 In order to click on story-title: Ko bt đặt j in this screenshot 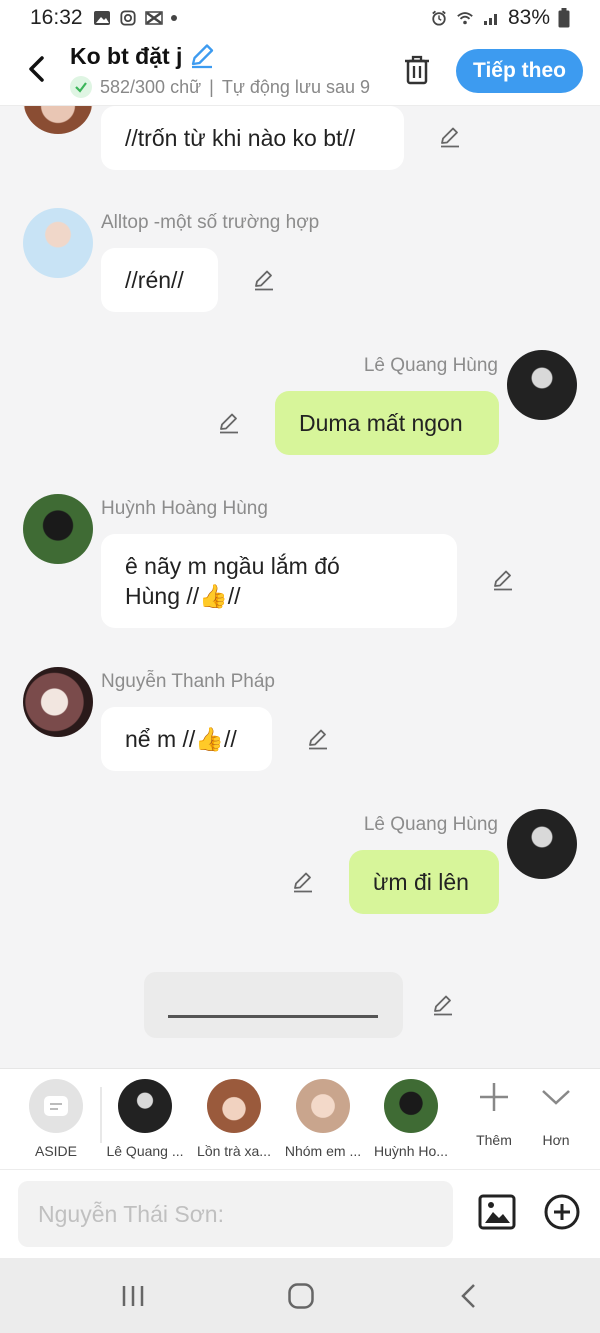, I will do `click(143, 56)`.